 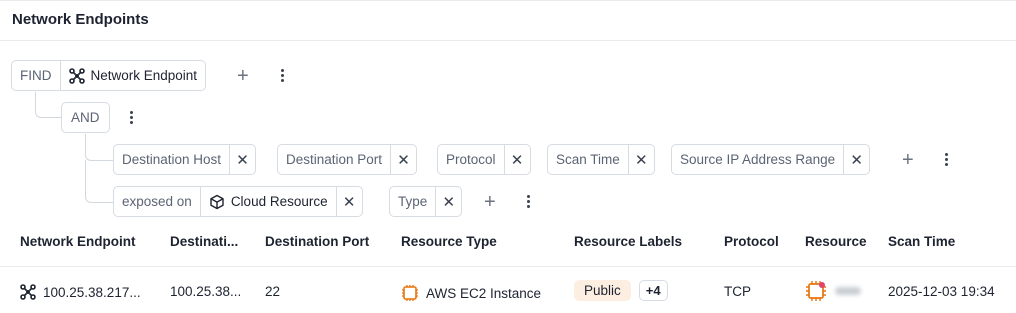 What do you see at coordinates (471, 159) in the screenshot?
I see `filter-label: Protocol` at bounding box center [471, 159].